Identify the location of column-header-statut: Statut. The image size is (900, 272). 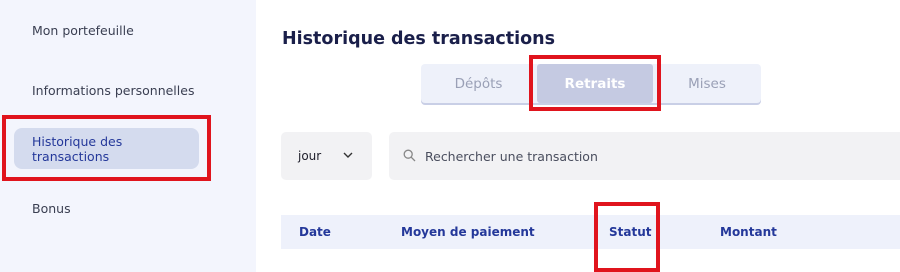
(630, 232).